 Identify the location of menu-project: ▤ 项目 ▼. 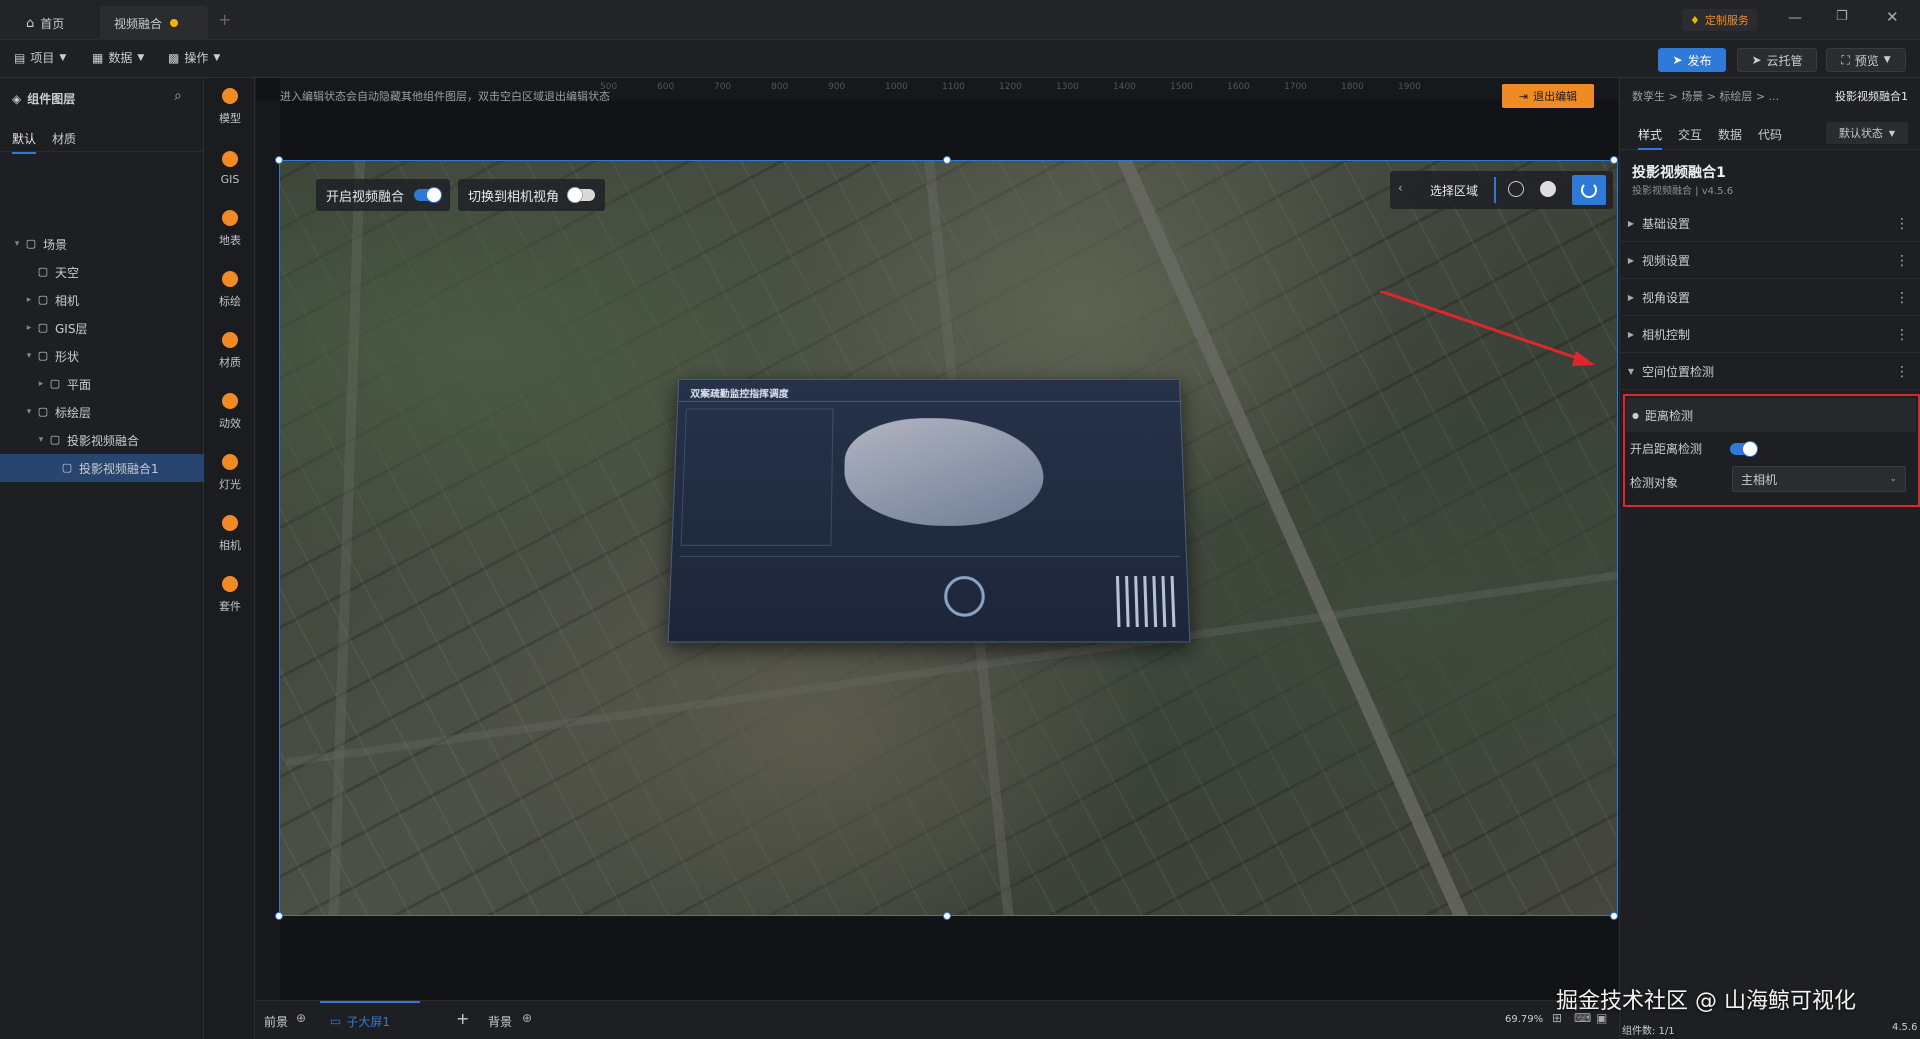
(40, 57).